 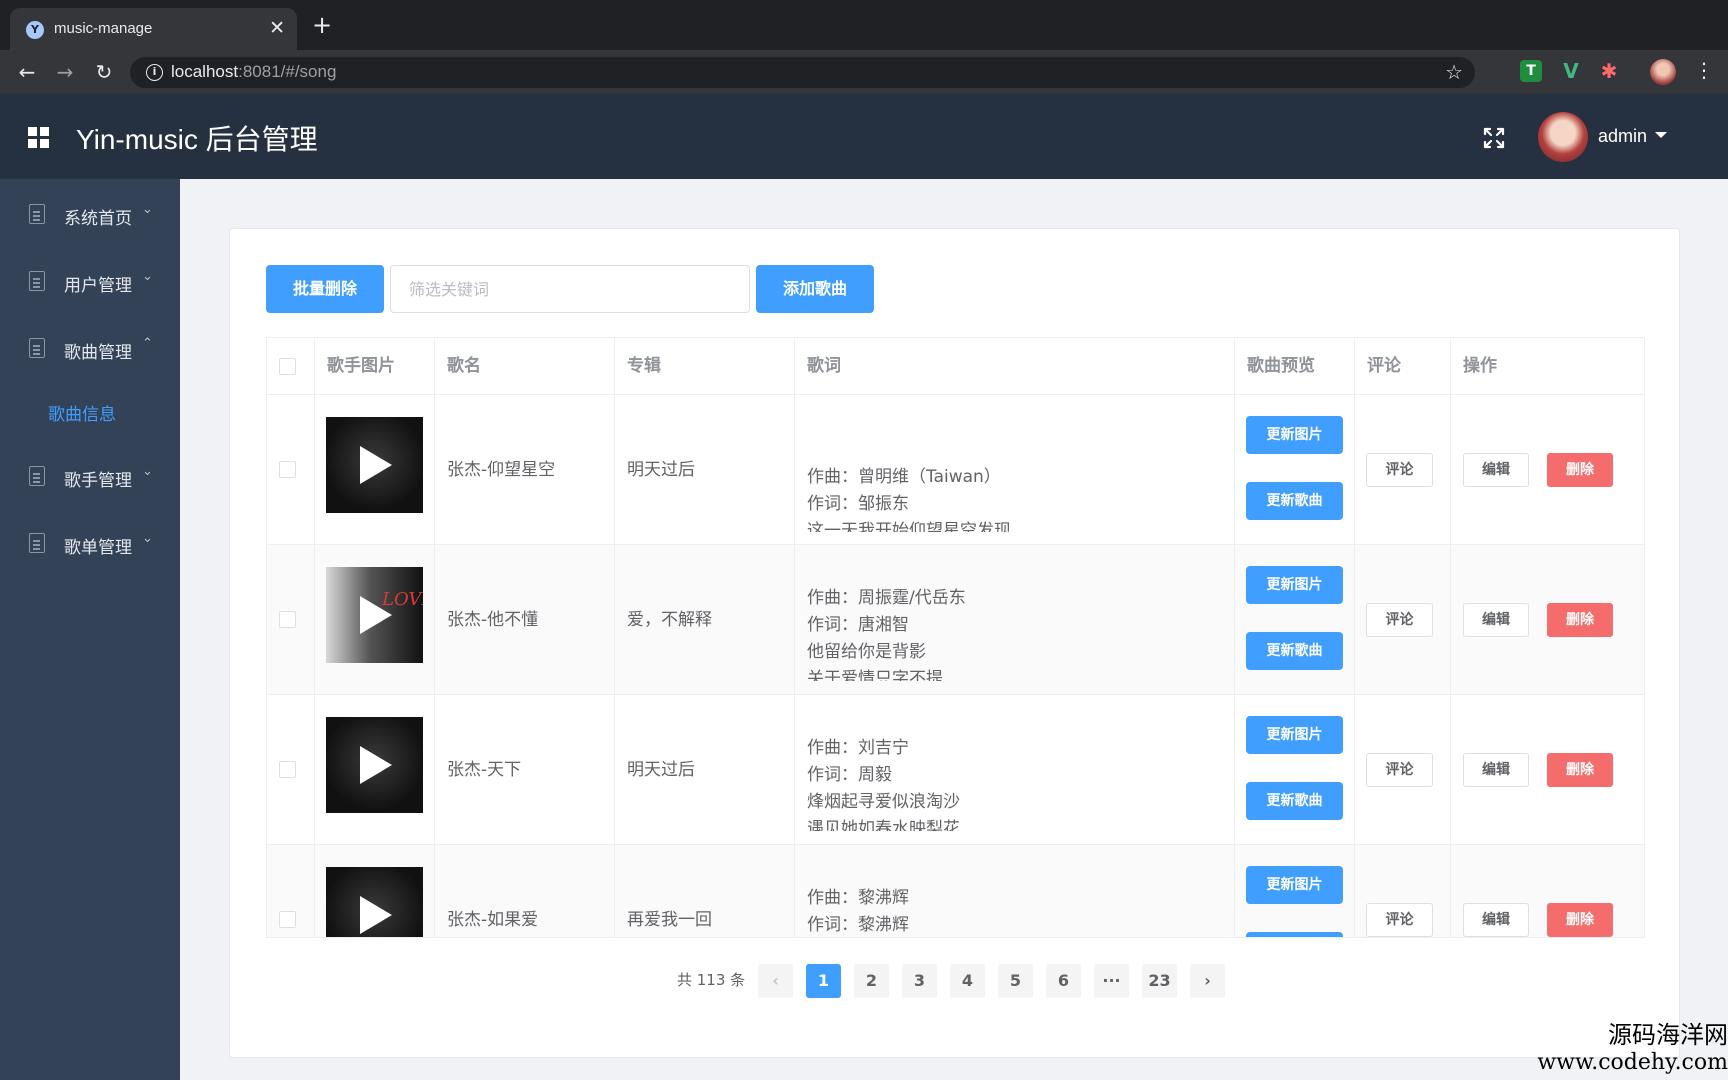 I want to click on app-header: Yin-music 后台管理 admin, so click(x=864, y=136).